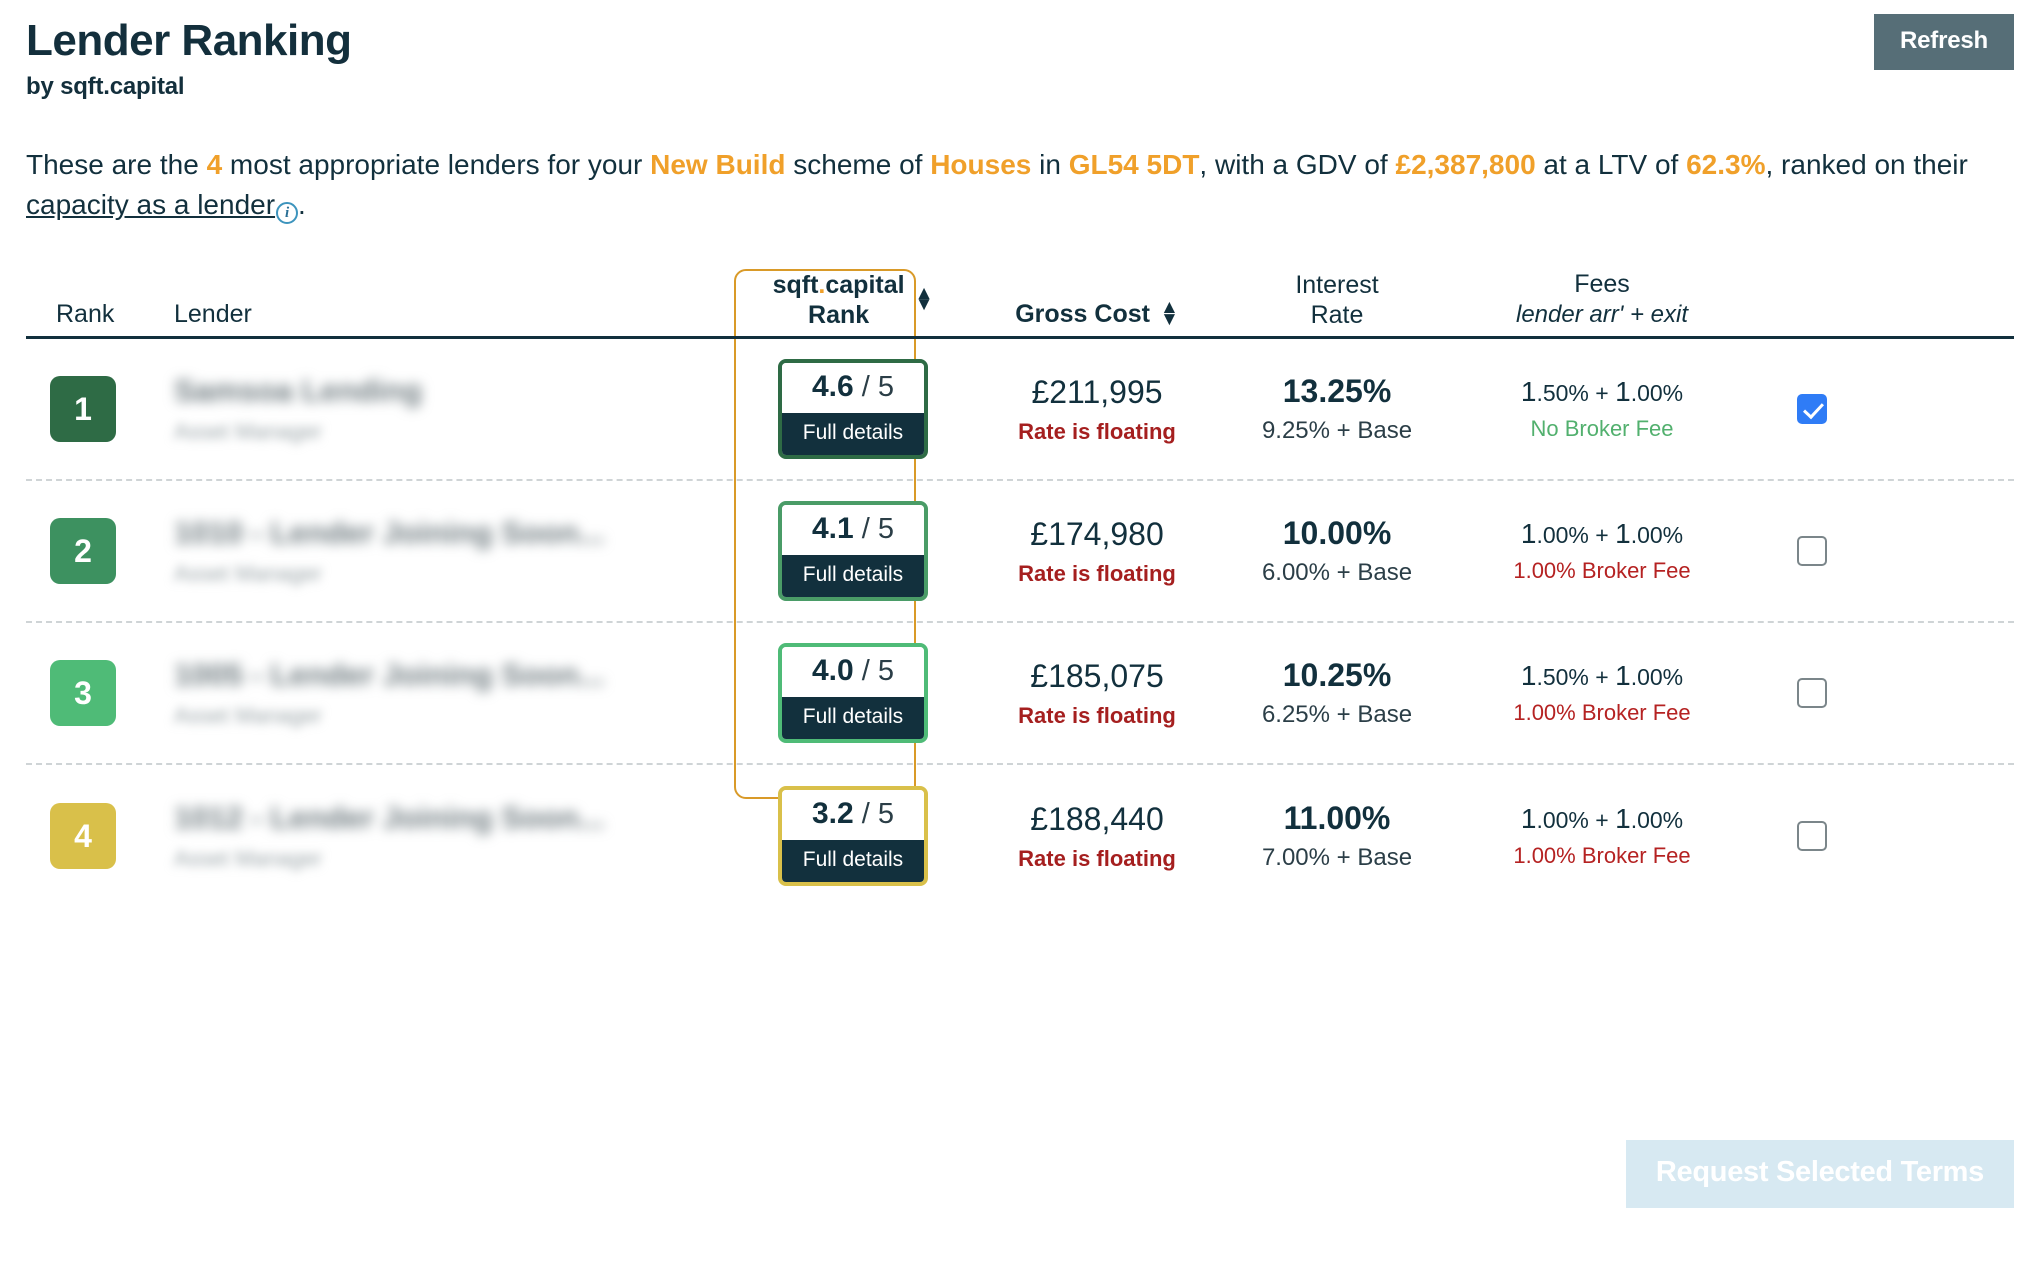 The image size is (2040, 1266). I want to click on gross-cost-value: £174,980, so click(1097, 533).